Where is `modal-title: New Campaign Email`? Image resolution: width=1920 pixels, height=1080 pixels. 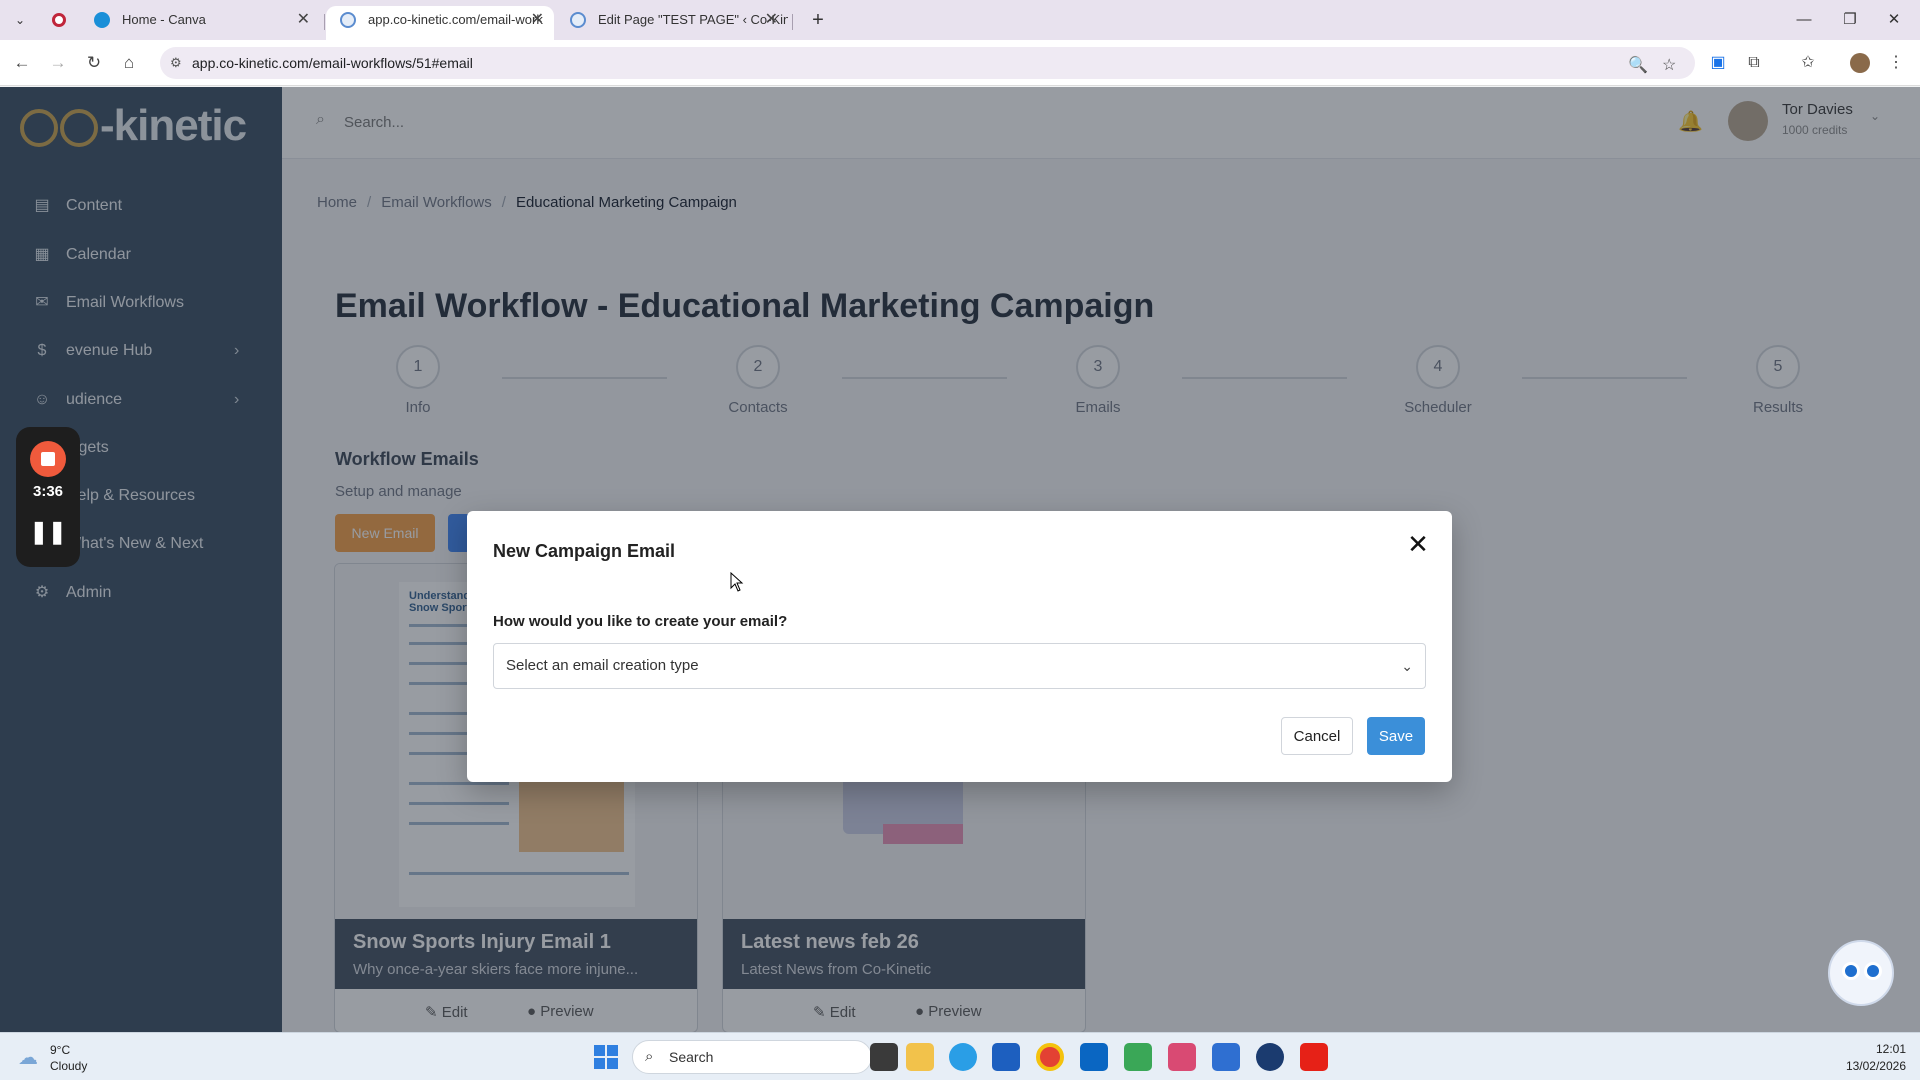
modal-title: New Campaign Email is located at coordinates (584, 551).